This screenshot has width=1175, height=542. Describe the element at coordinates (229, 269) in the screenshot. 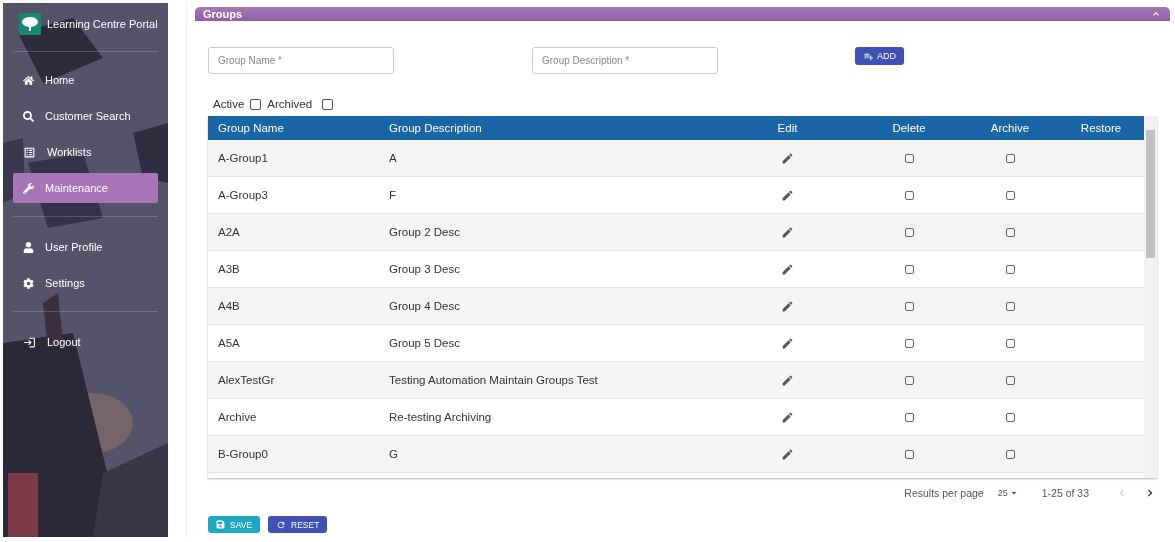

I see `table-cell-text: A3B` at that location.